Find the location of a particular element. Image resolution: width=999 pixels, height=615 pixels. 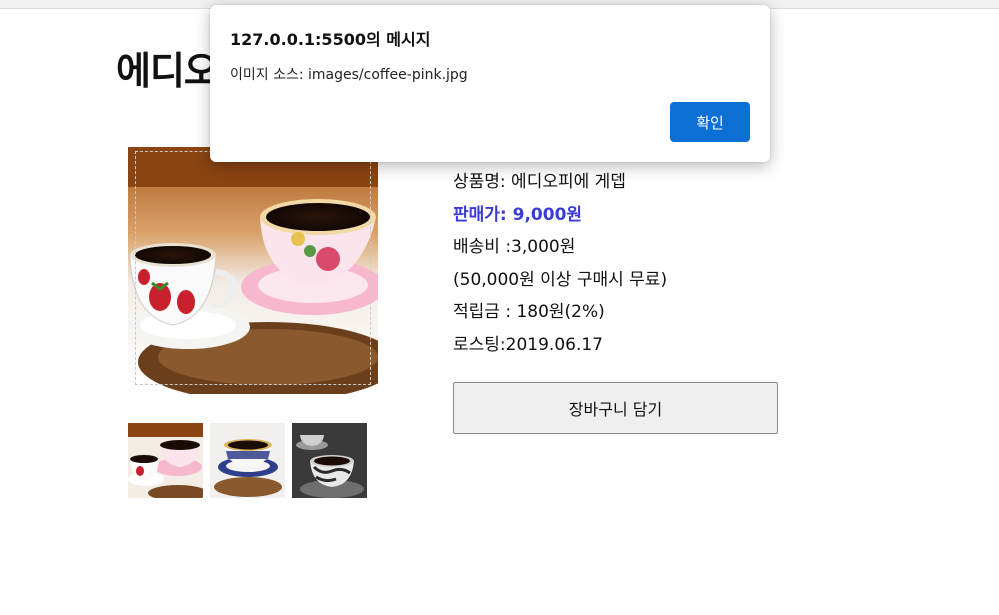

add-to-cart-button: 장바구니 담기 is located at coordinates (615, 408).